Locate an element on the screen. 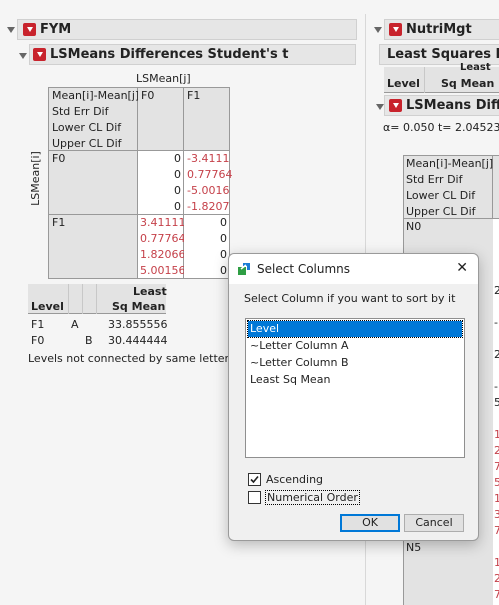  right-legend-line: Std Err Dif is located at coordinates (434, 179).